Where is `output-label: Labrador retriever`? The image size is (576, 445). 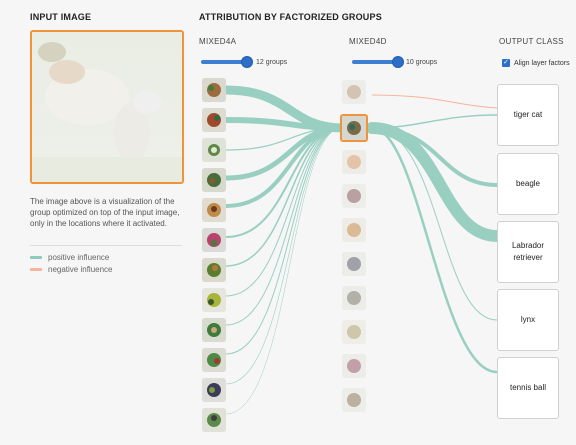
output-label: Labrador retriever is located at coordinates (528, 251).